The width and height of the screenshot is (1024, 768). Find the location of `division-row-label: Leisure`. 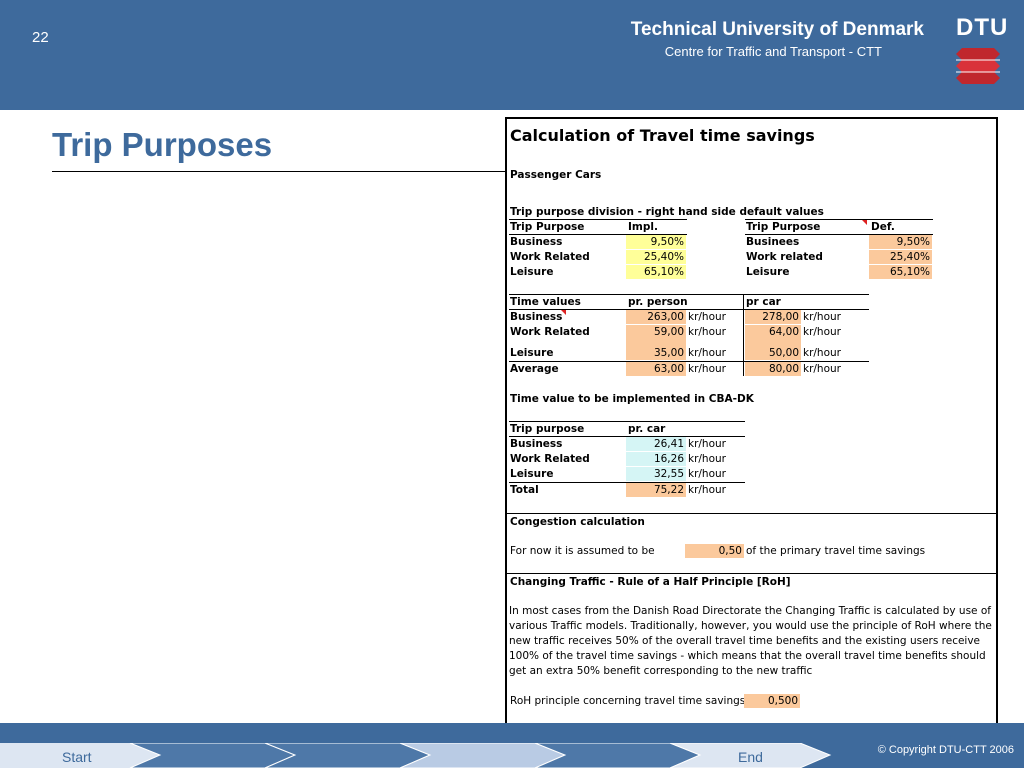

division-row-label: Leisure is located at coordinates (532, 272).